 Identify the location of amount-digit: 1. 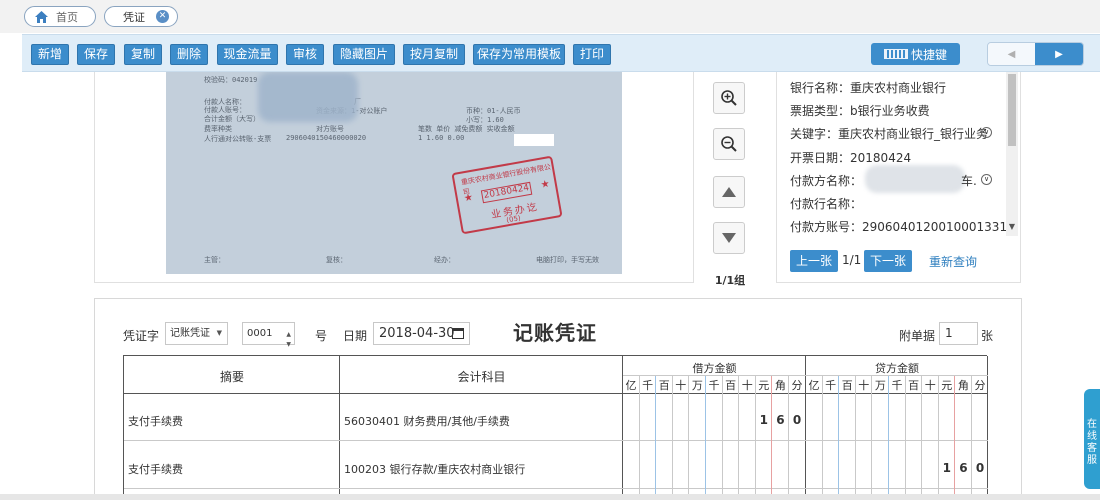
(946, 468).